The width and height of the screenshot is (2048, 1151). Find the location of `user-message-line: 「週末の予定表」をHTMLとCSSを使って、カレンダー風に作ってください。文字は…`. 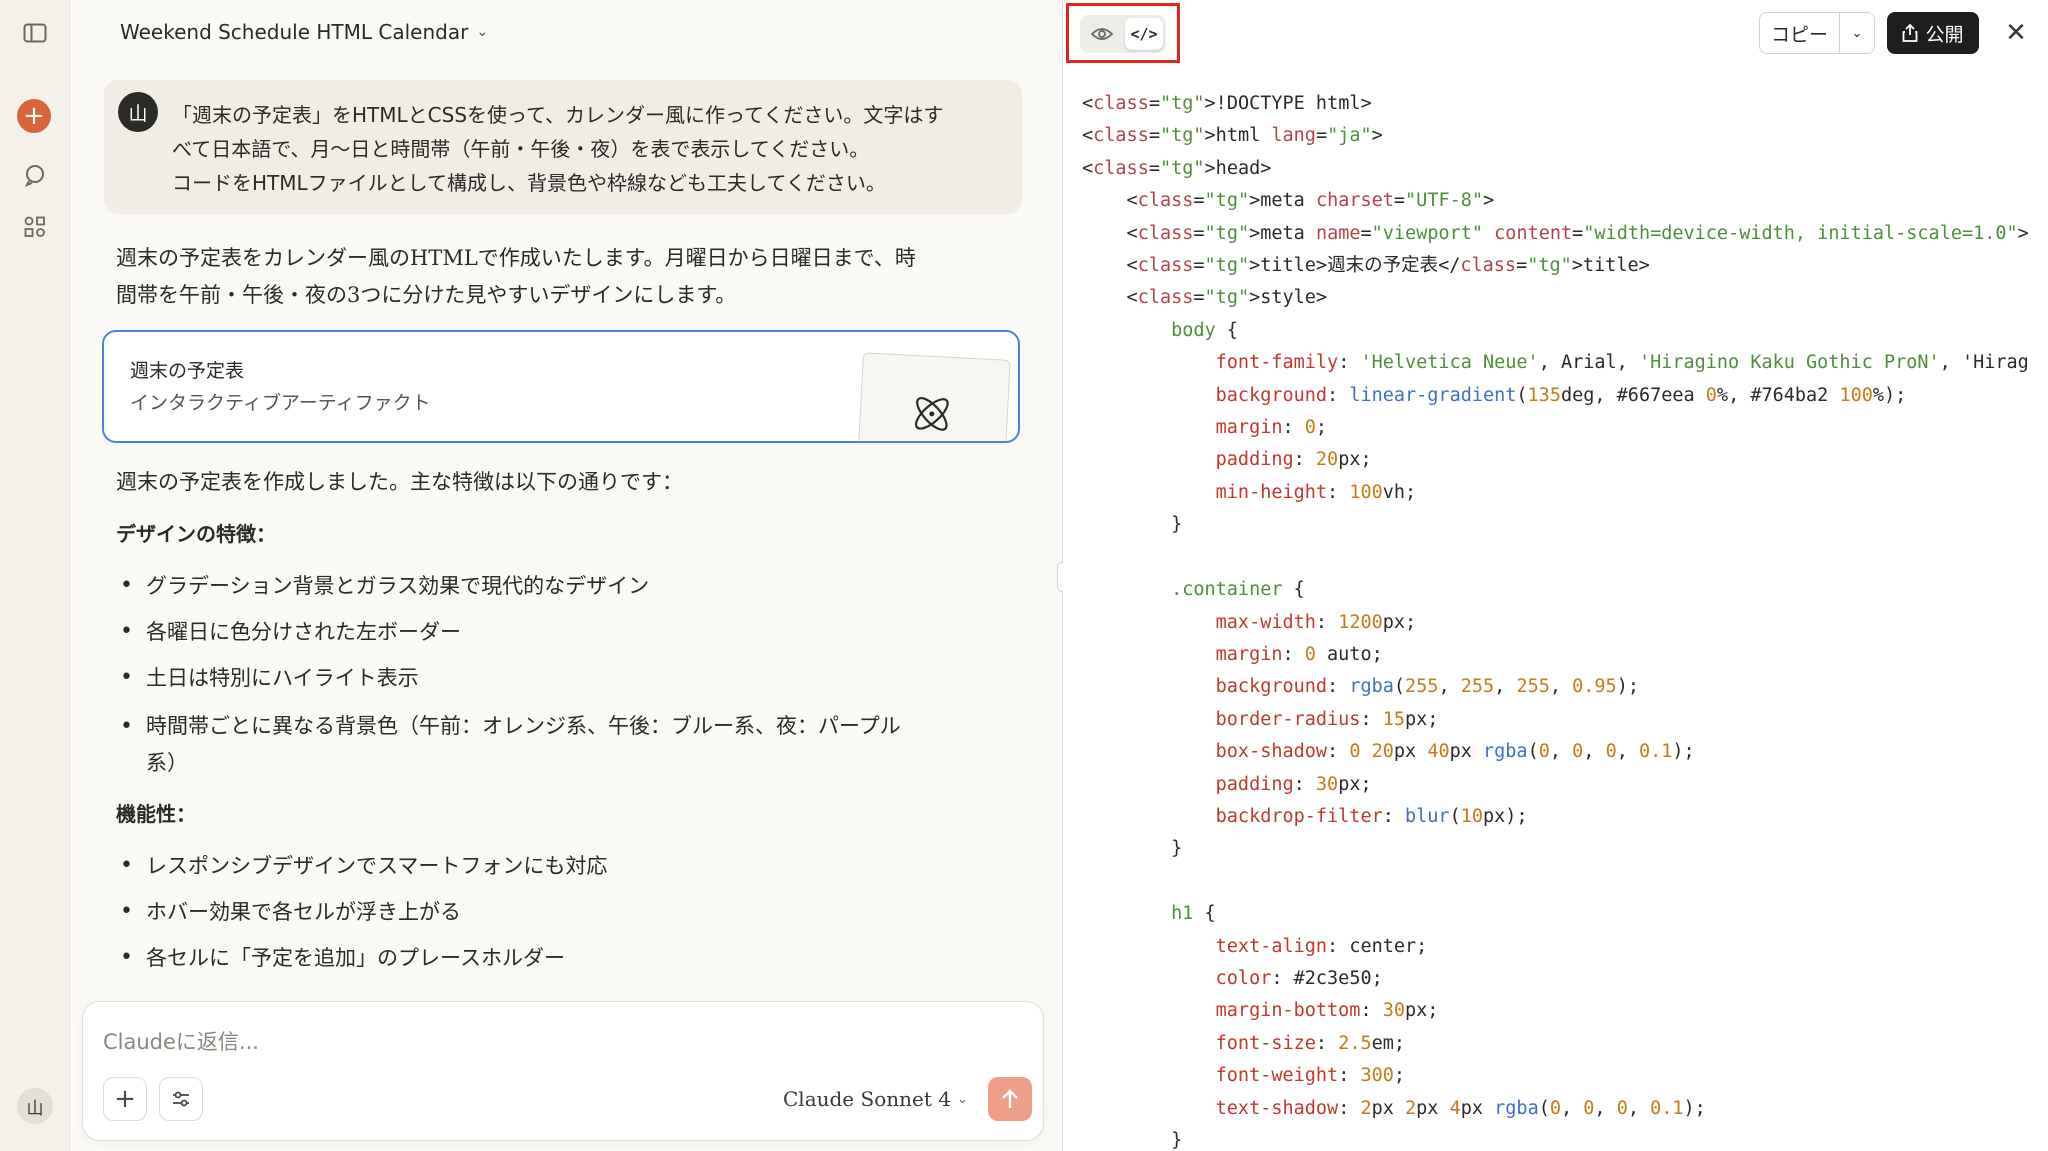

user-message-line: 「週末の予定表」をHTMLとCSSを使って、カレンダー風に作ってください。文字は… is located at coordinates (558, 115).